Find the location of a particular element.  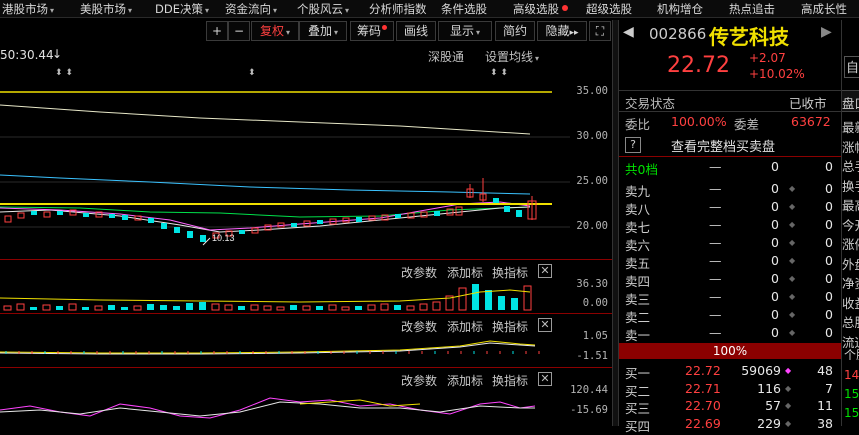

menu-advanced-select: 高级选股 is located at coordinates (540, 9).